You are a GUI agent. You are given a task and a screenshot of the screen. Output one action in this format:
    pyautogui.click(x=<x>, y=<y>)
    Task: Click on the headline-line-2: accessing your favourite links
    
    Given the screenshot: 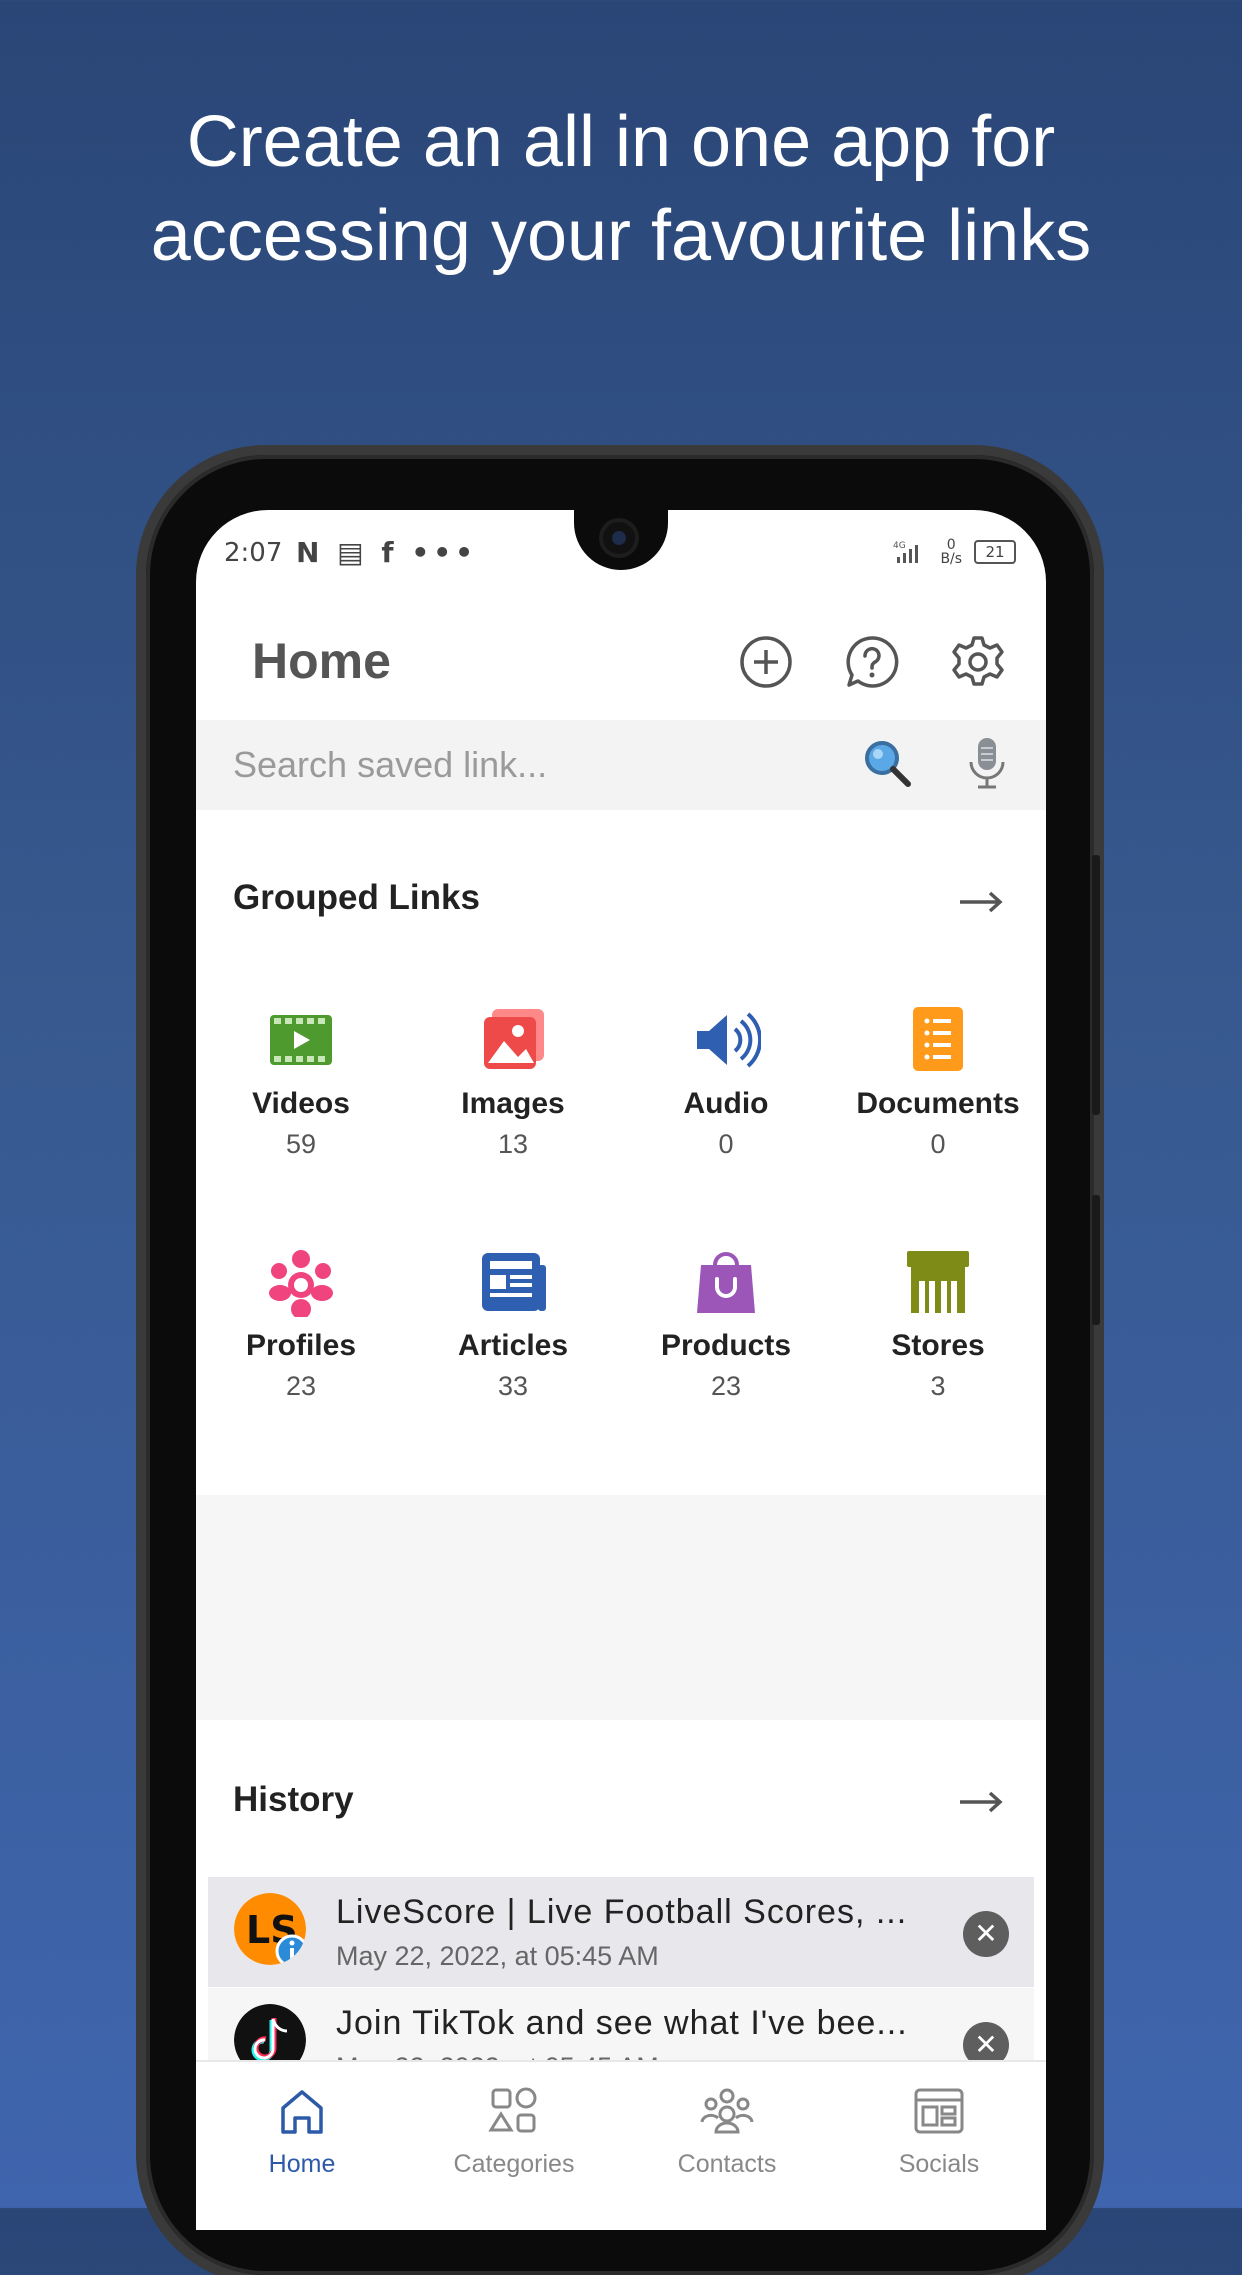 What is the action you would take?
    pyautogui.click(x=621, y=236)
    